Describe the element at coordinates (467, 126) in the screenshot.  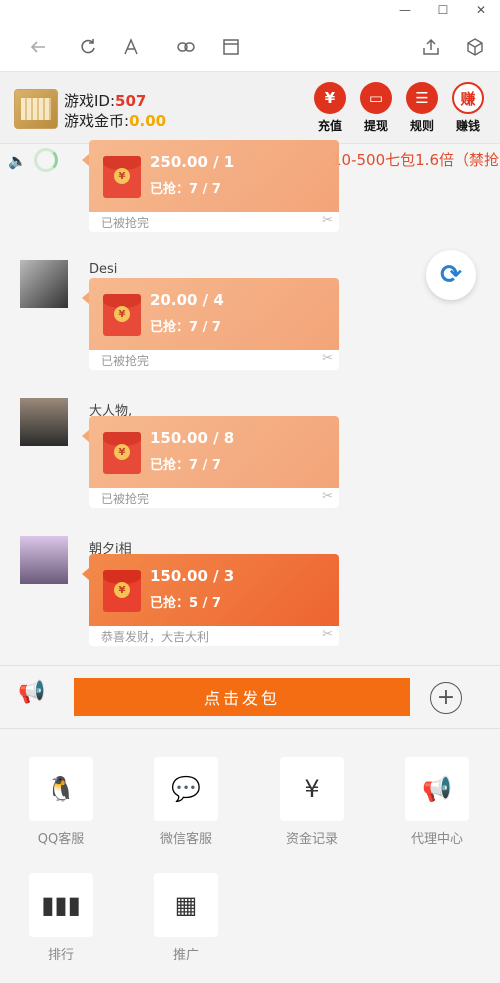
I see `earn-label: 赚钱` at that location.